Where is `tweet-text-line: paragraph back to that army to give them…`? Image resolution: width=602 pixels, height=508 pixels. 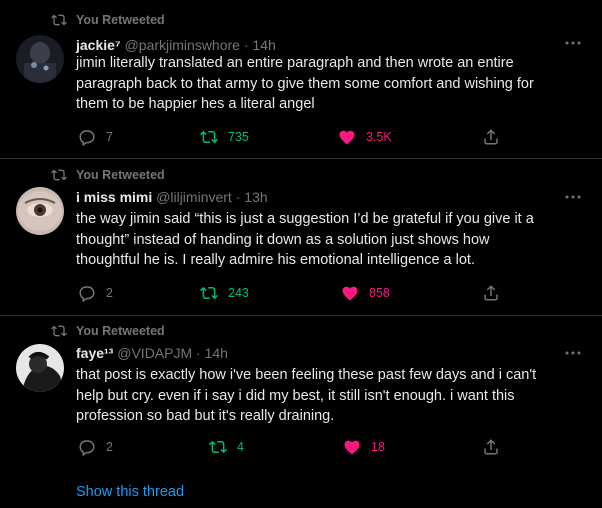 tweet-text-line: paragraph back to that army to give them… is located at coordinates (305, 83).